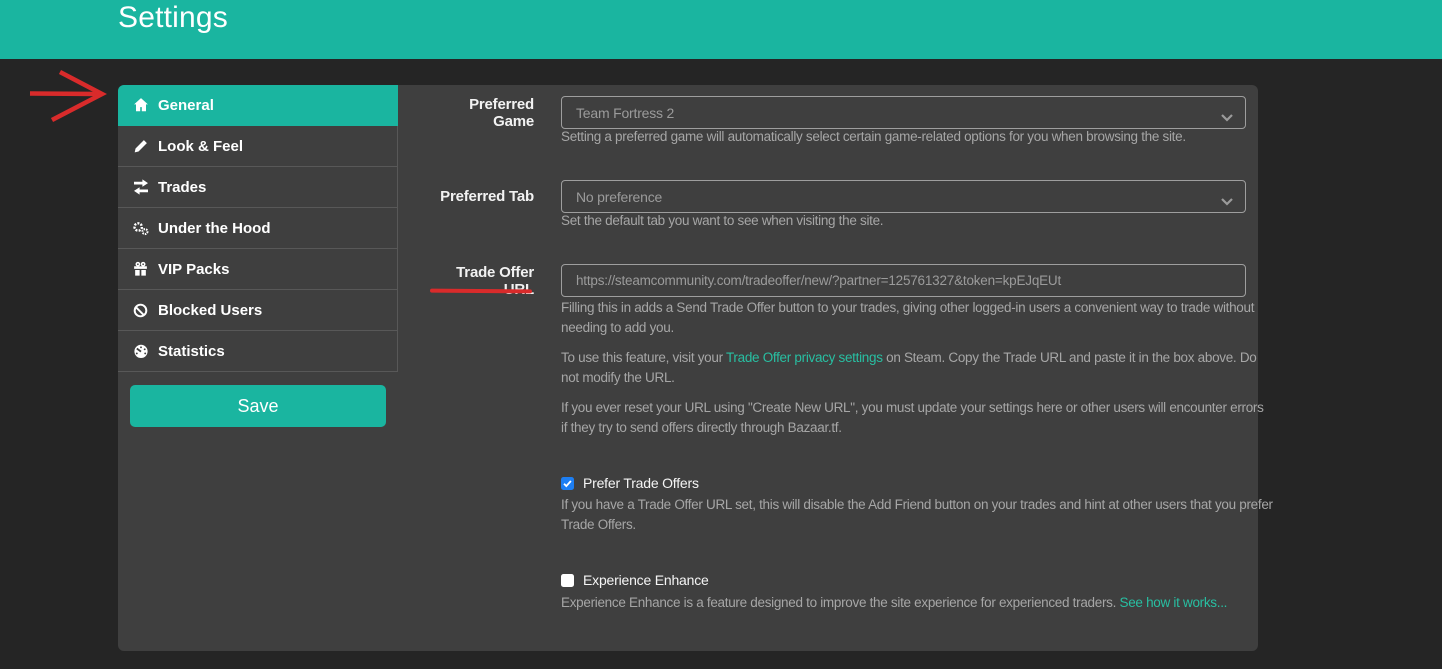  What do you see at coordinates (903, 280) in the screenshot?
I see `trade-offer-url-input` at bounding box center [903, 280].